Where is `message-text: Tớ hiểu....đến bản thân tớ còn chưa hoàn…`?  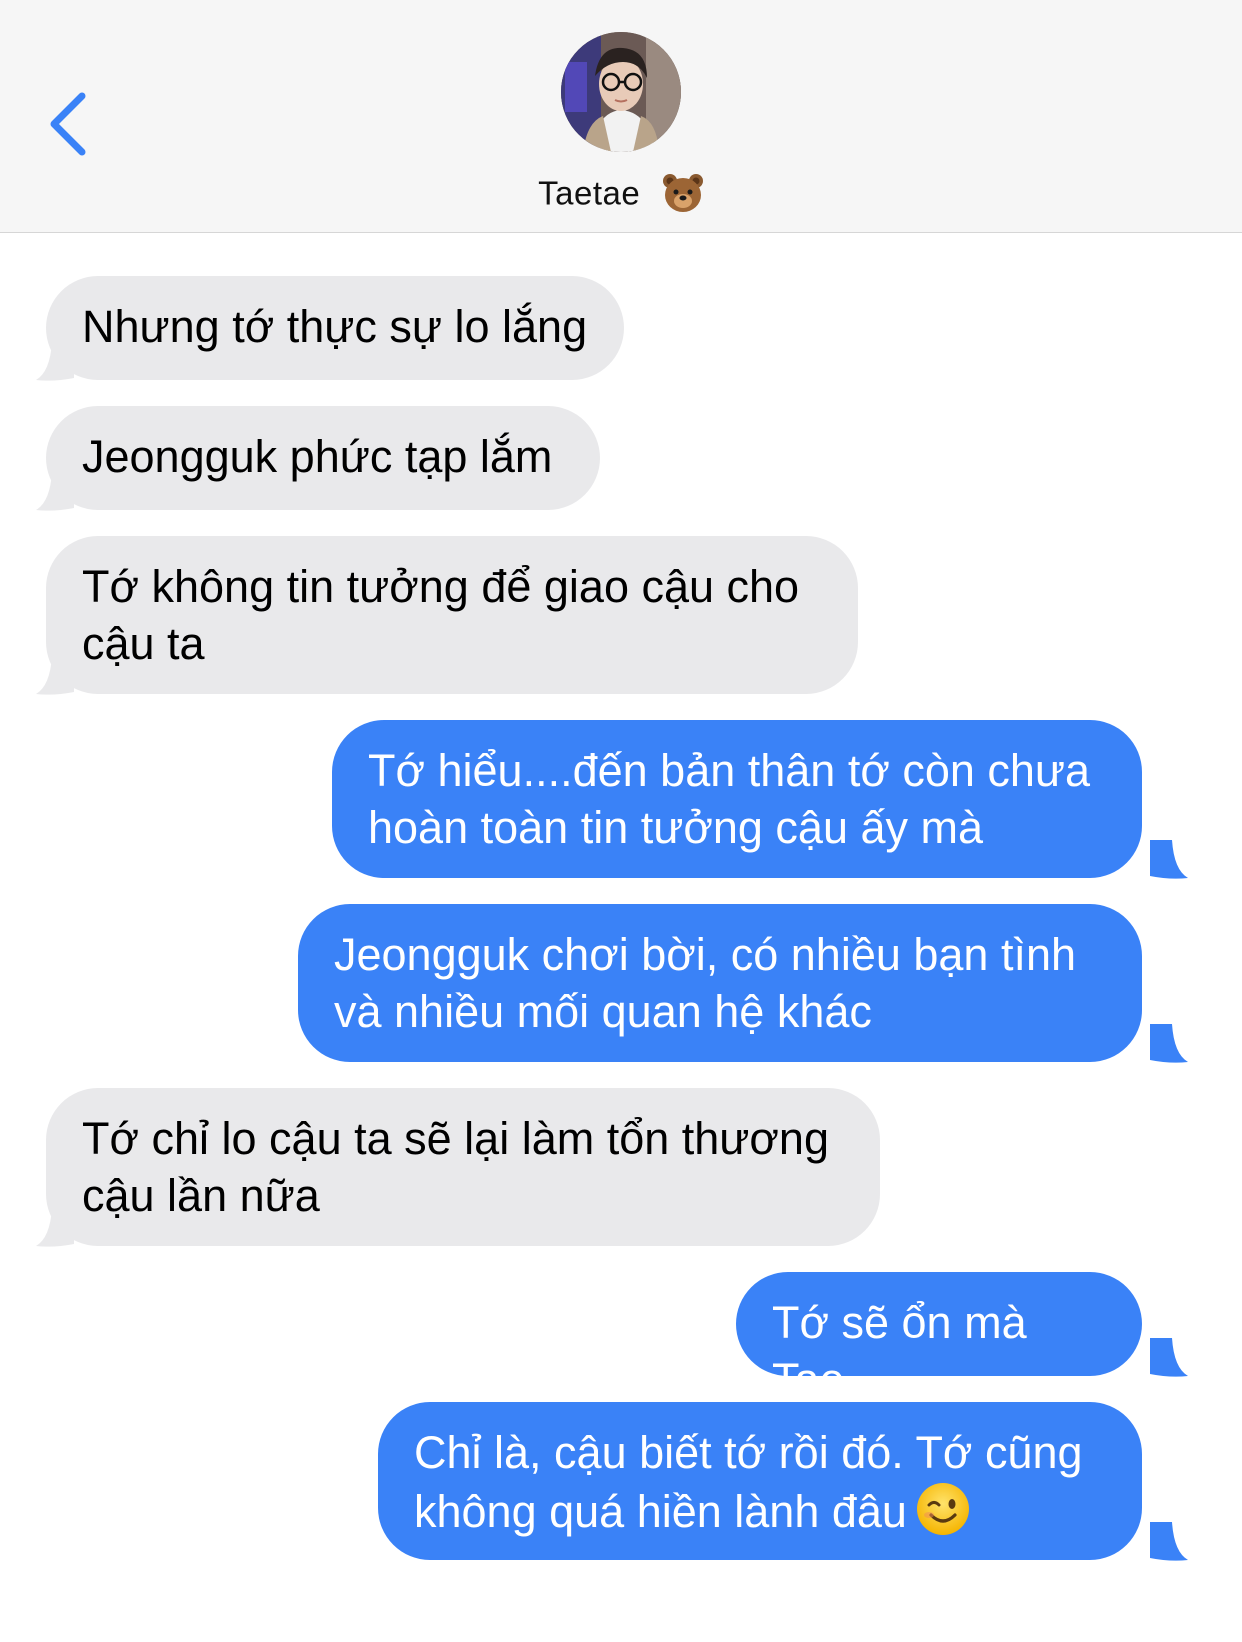
message-text: Tớ hiểu....đến bản thân tớ còn chưa hoàn… is located at coordinates (729, 799).